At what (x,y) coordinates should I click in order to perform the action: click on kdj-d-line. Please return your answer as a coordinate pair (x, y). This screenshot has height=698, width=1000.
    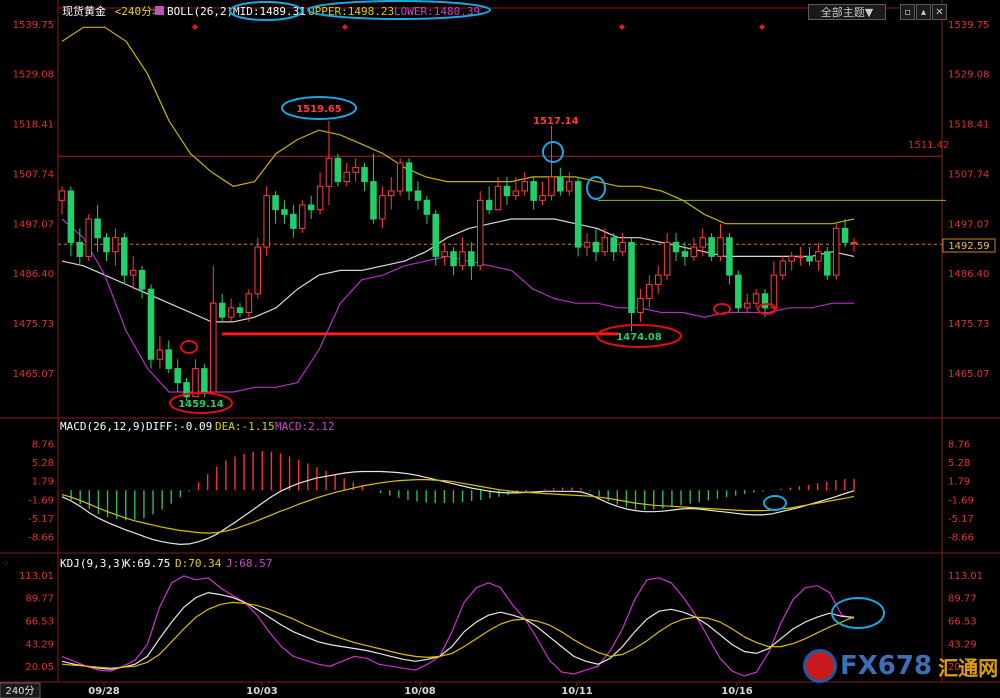
    Looking at the image, I should click on (458, 635).